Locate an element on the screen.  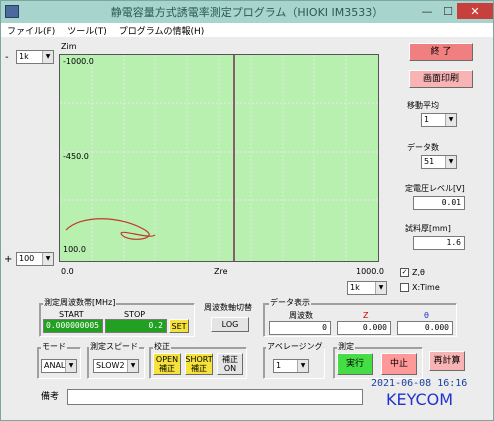
start-frequency-field: 0.000000005 is located at coordinates (73, 326).